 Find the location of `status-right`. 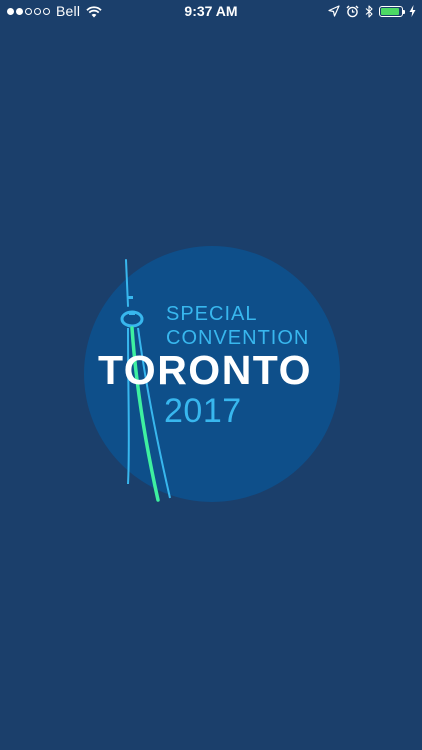

status-right is located at coordinates (372, 11).